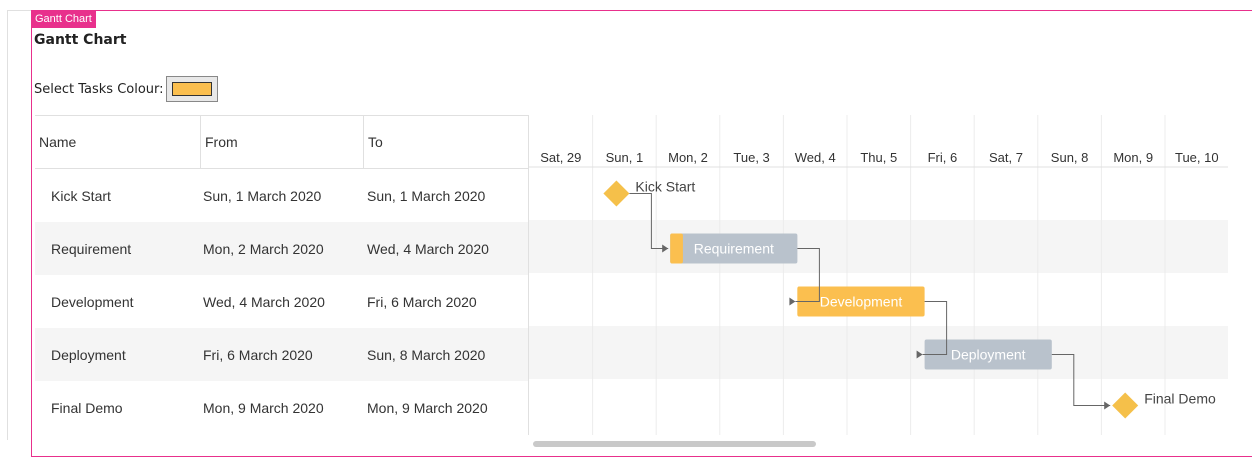  I want to click on day-label: Sat, 7, so click(1006, 157).